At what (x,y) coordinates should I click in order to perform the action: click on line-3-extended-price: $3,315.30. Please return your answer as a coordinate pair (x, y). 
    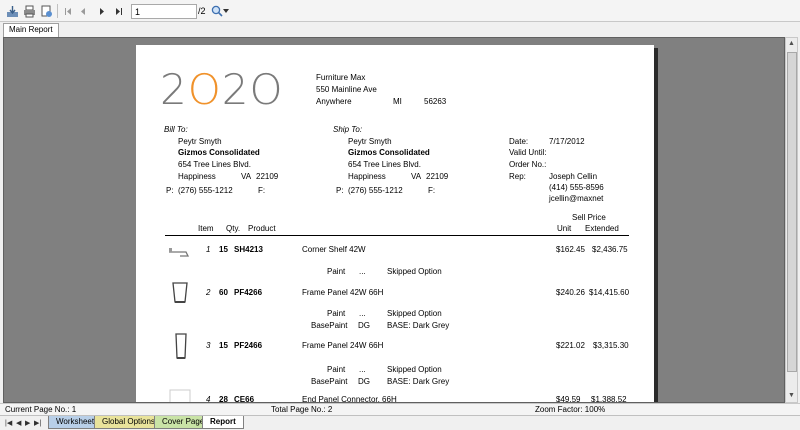
    Looking at the image, I should click on (611, 345).